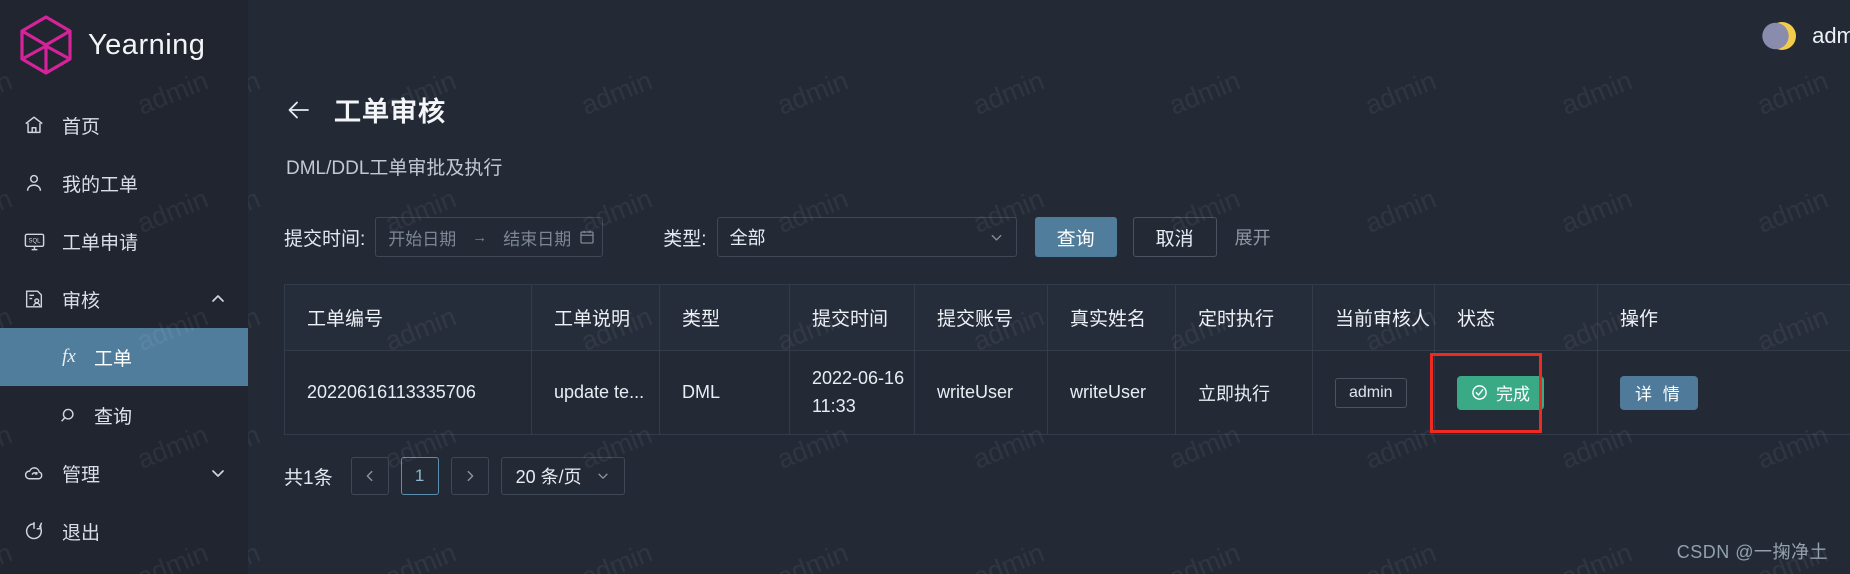  Describe the element at coordinates (1804, 36) in the screenshot. I see `user-menu: admin` at that location.